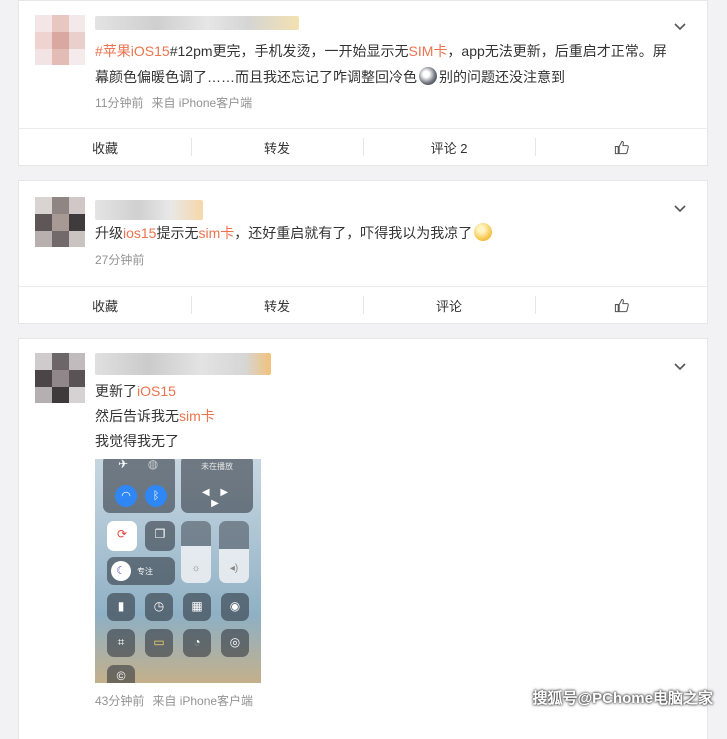 This screenshot has width=727, height=739. What do you see at coordinates (160, 534) in the screenshot?
I see `screen-mirror-icon: ❐` at bounding box center [160, 534].